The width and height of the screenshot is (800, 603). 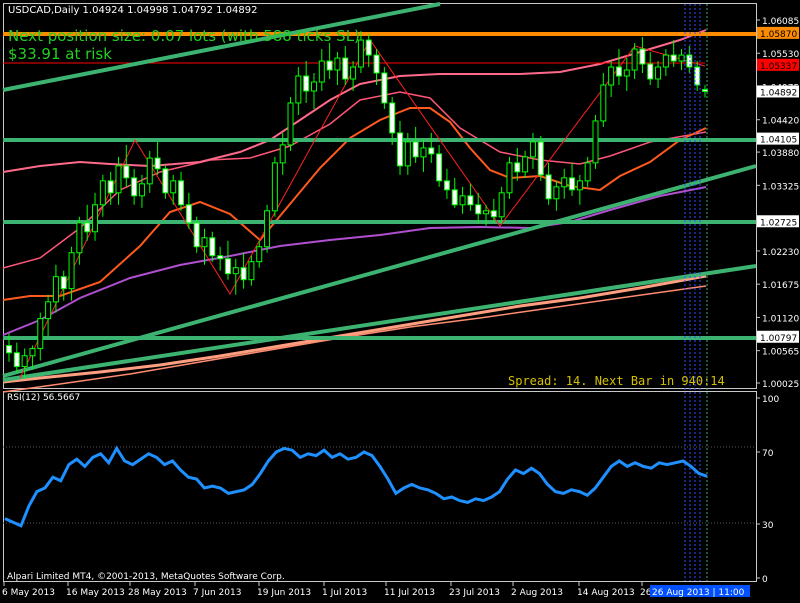 I want to click on rsi-tick-label: 0, so click(x=765, y=580).